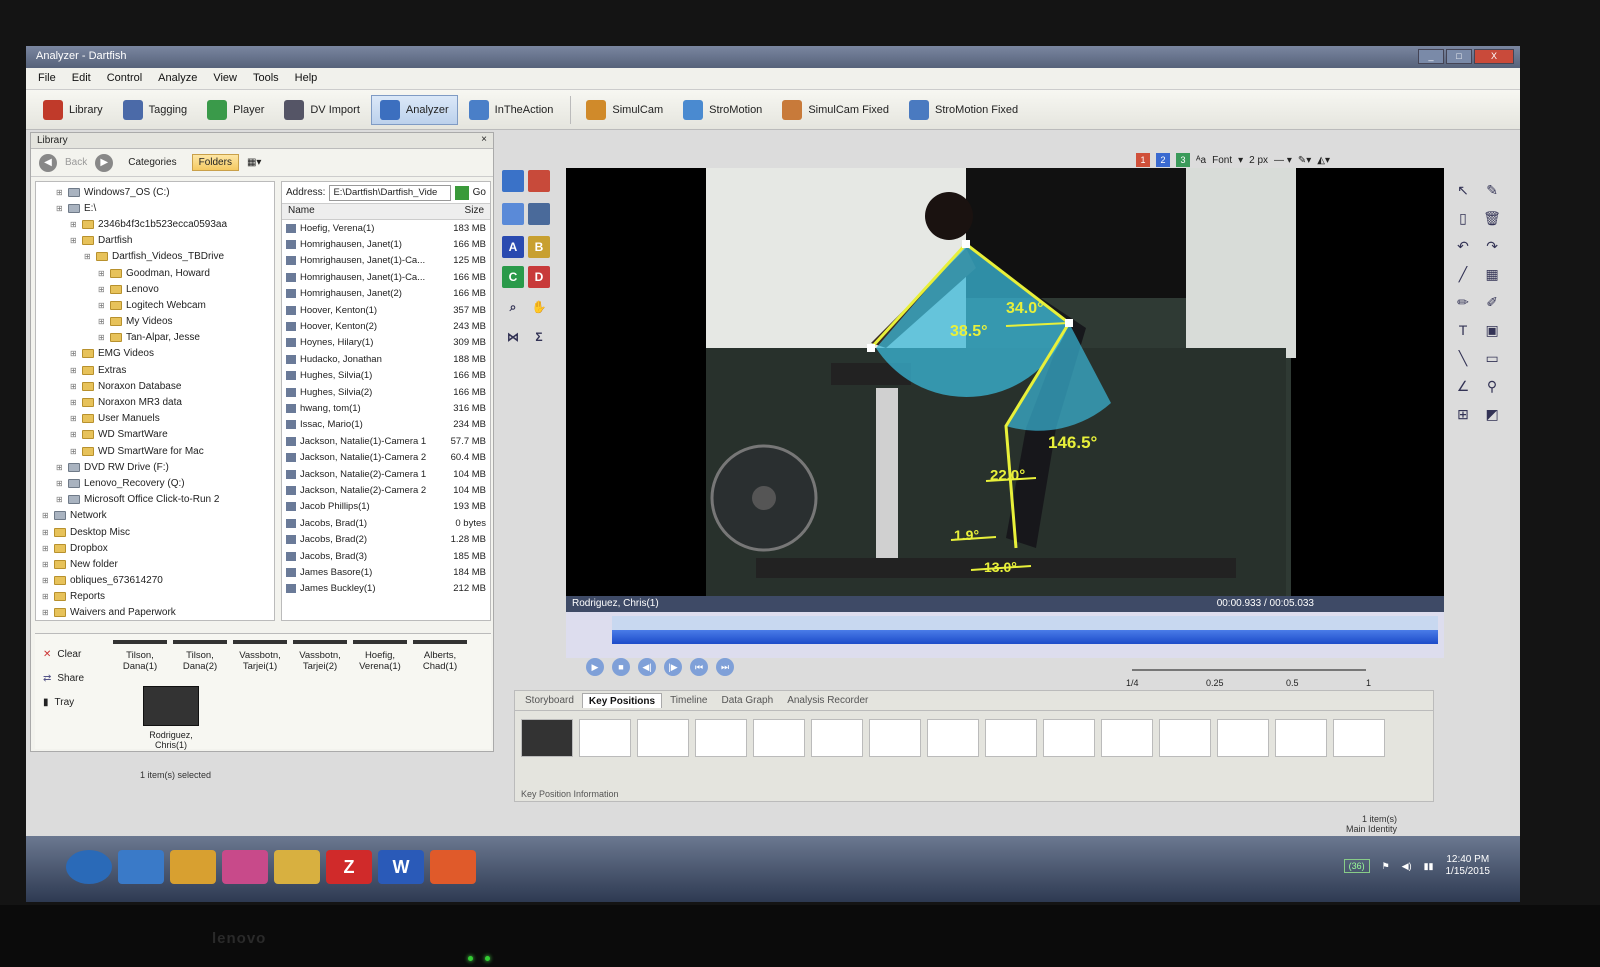 The image size is (1600, 967). I want to click on file-row: Homrighausen, Janet(1)-Ca... 125 MB, so click(386, 261).